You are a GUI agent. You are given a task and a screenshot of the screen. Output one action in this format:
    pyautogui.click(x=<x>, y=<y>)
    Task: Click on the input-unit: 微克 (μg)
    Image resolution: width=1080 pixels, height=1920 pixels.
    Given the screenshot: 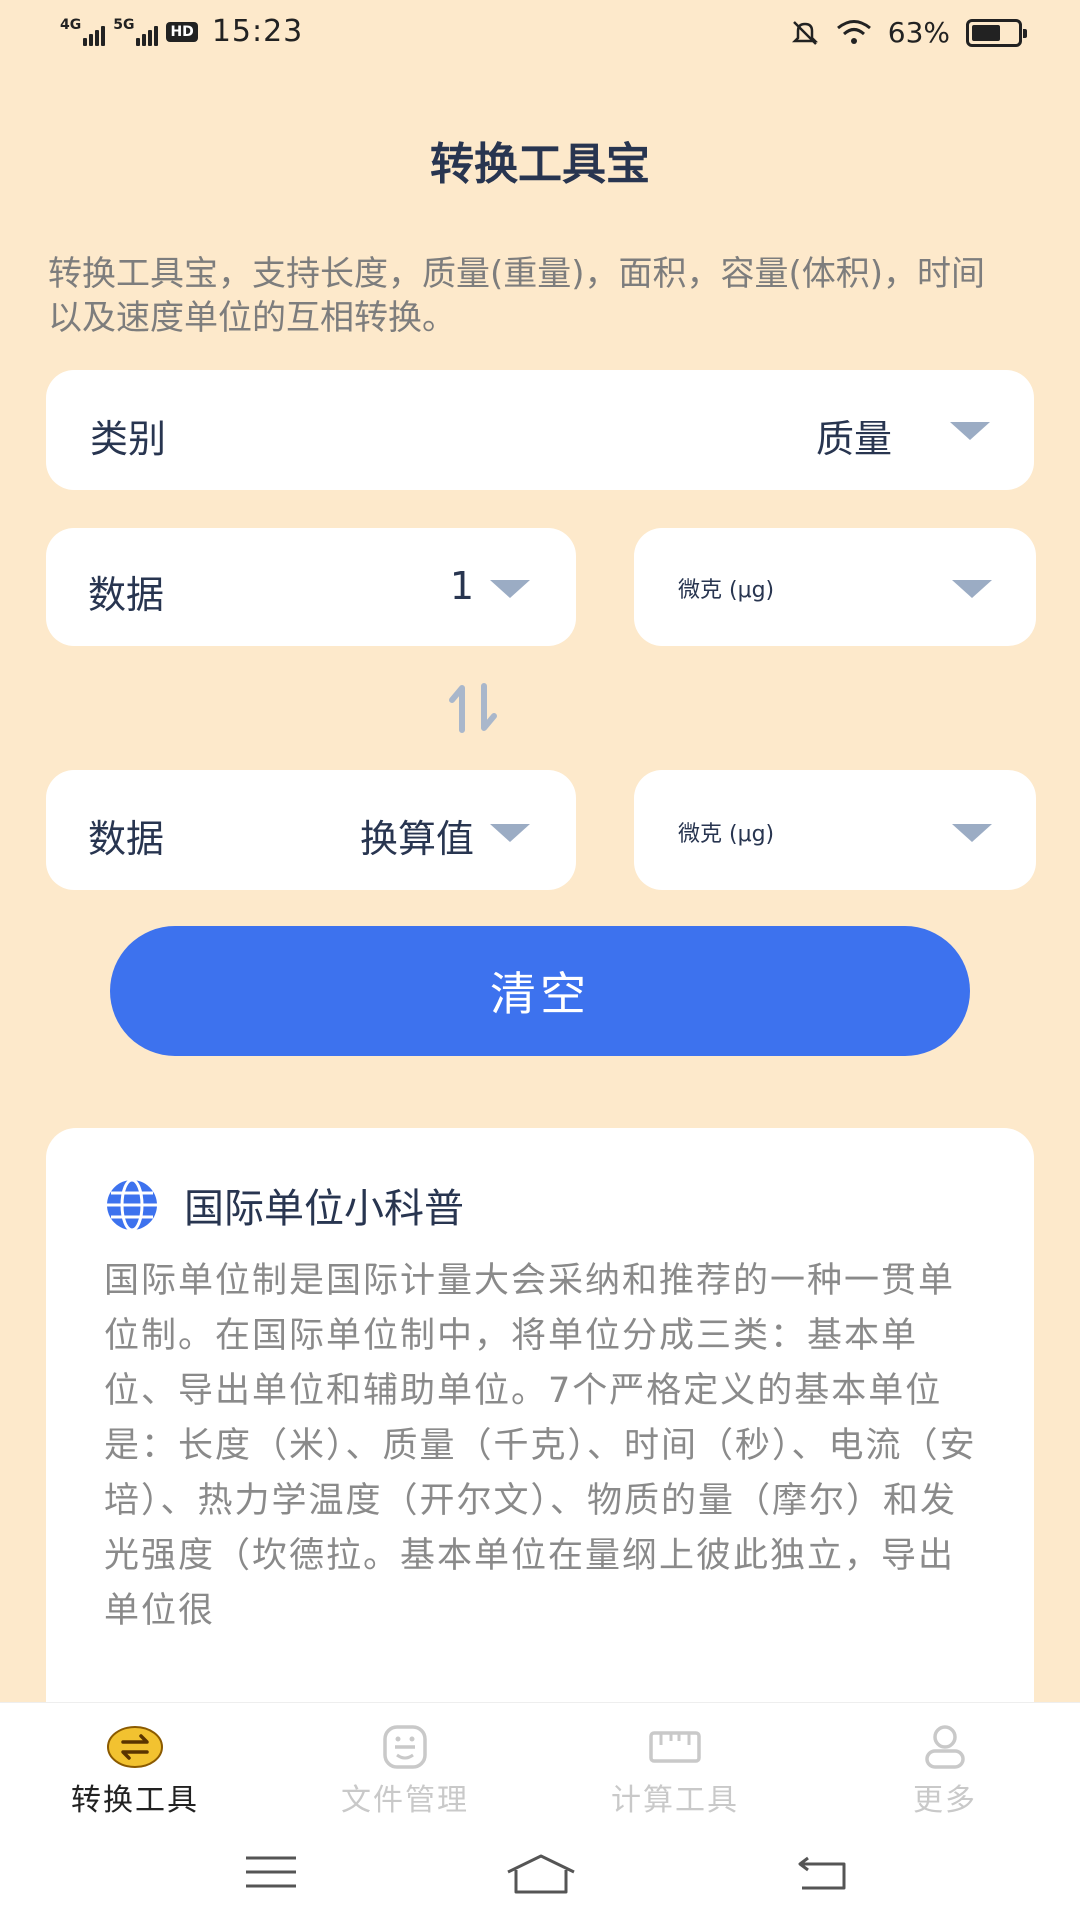 What is the action you would take?
    pyautogui.click(x=726, y=590)
    